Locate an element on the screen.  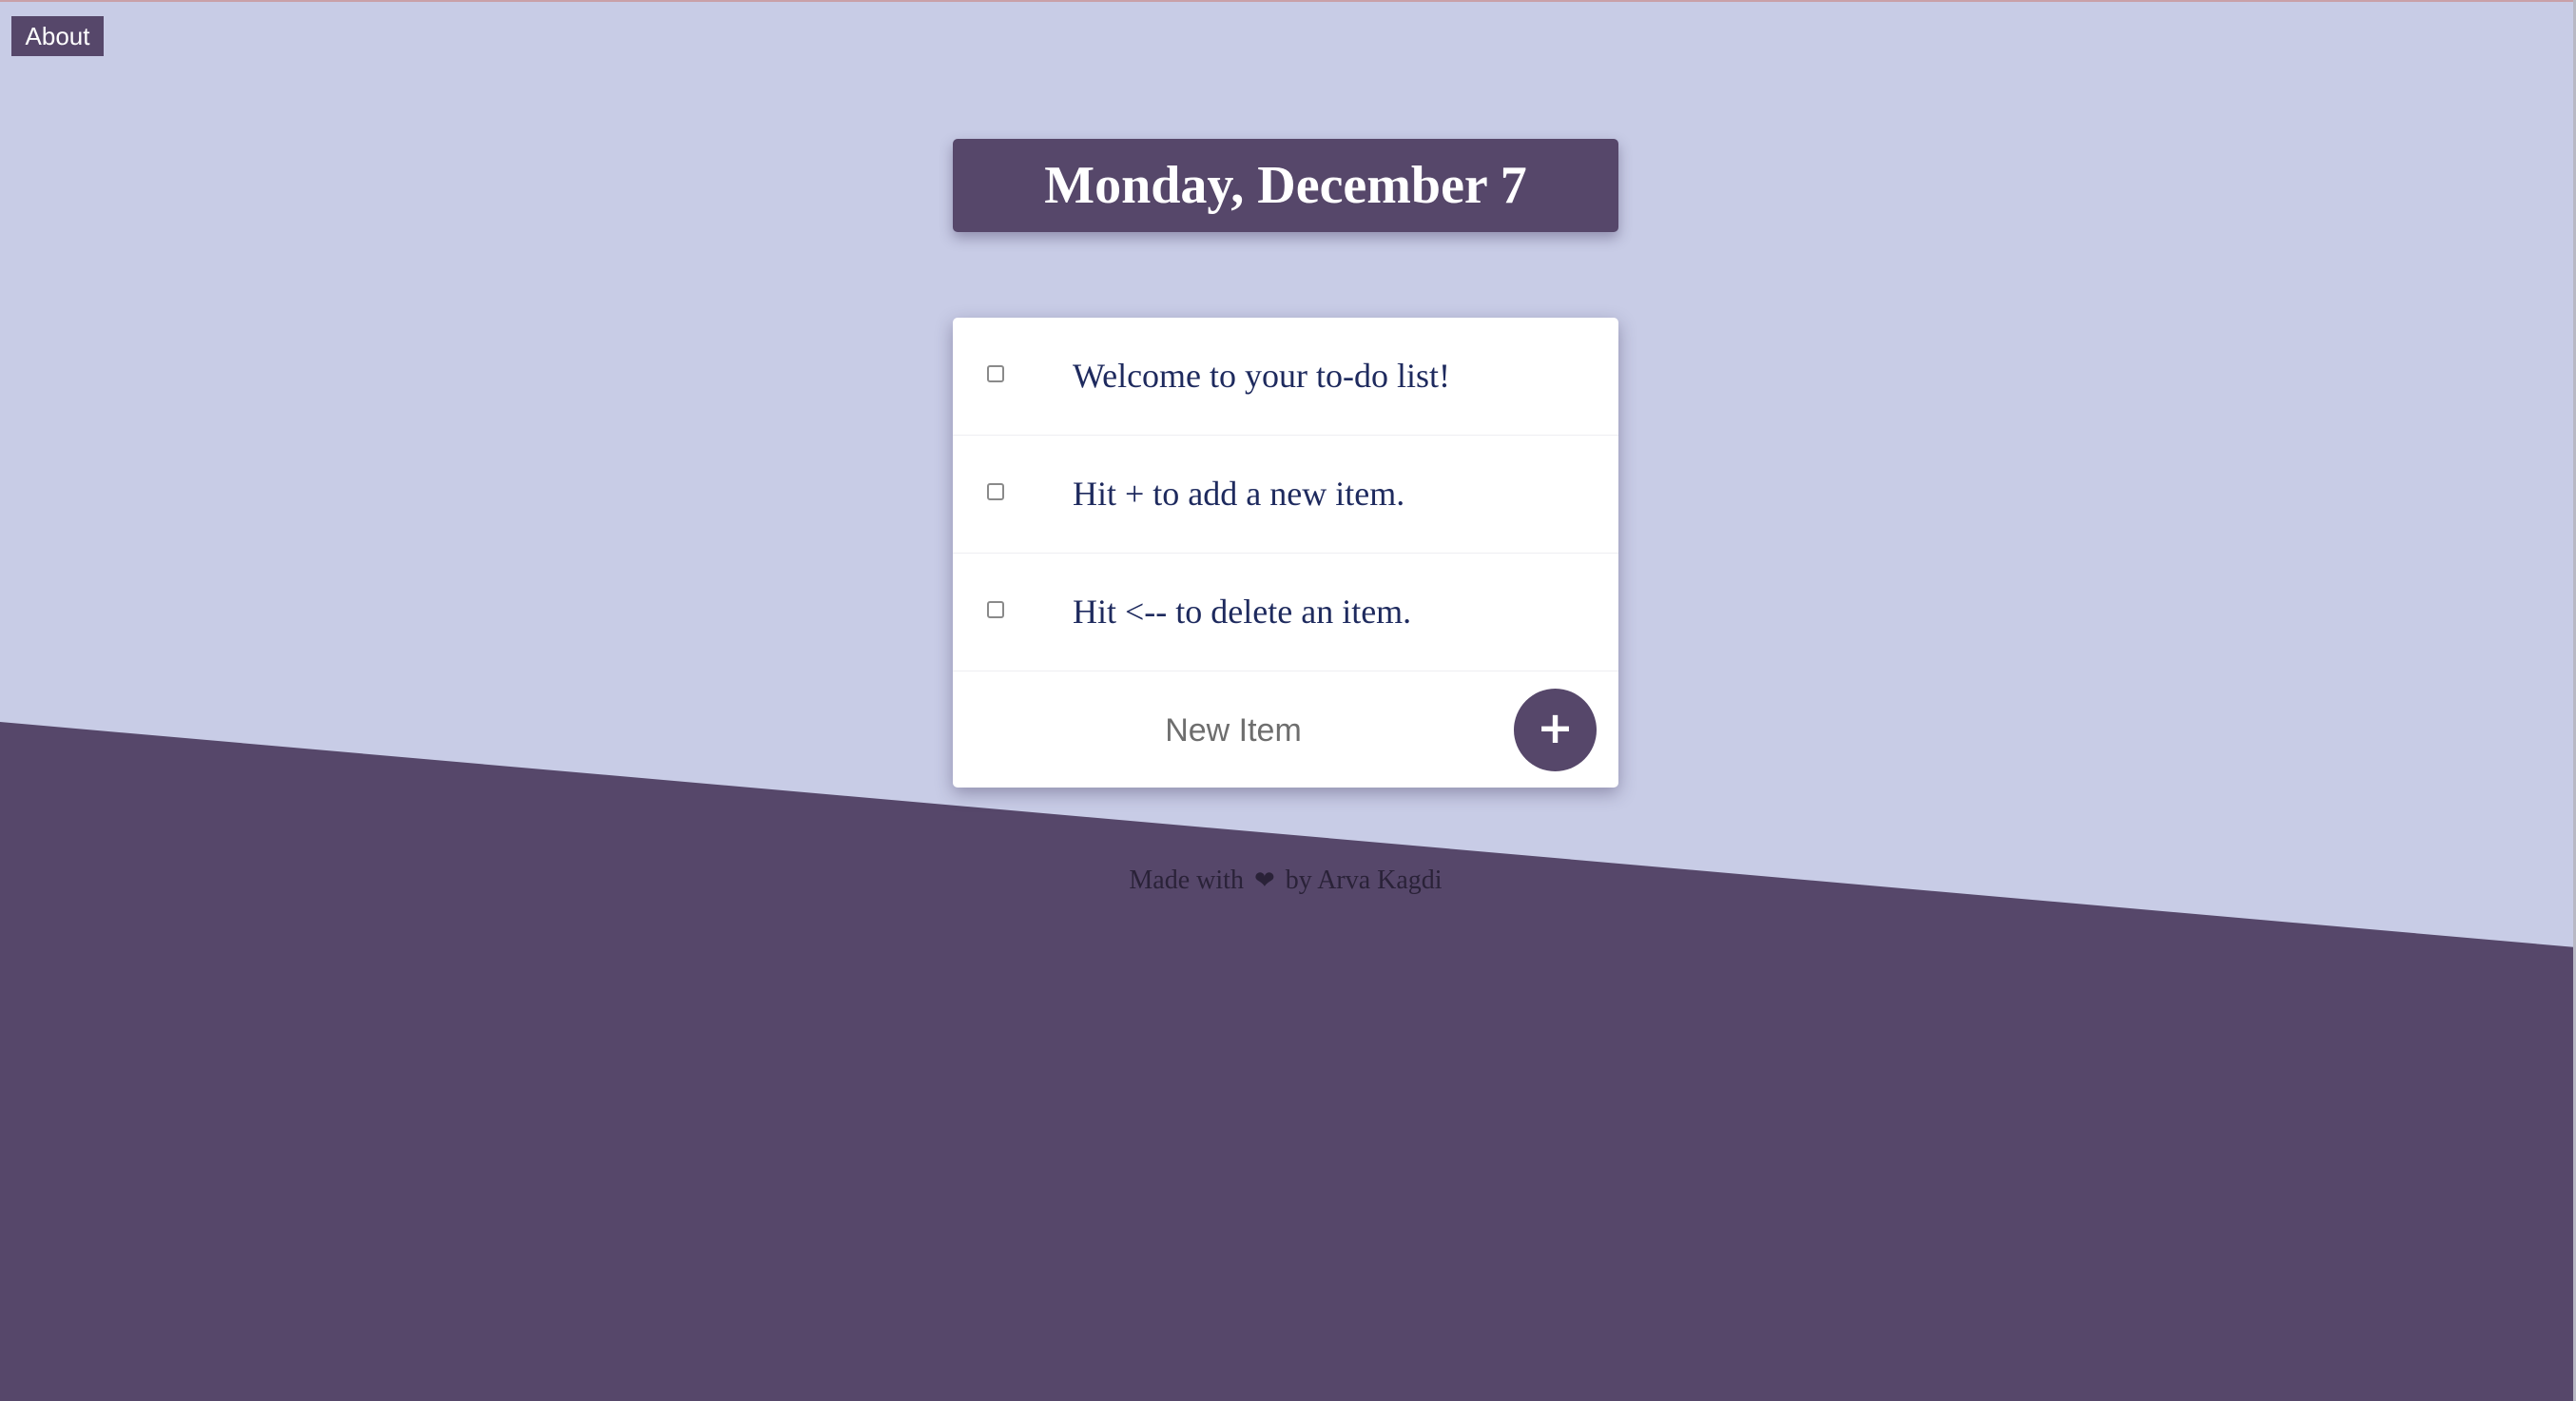
new-item-row: + is located at coordinates (1285, 729).